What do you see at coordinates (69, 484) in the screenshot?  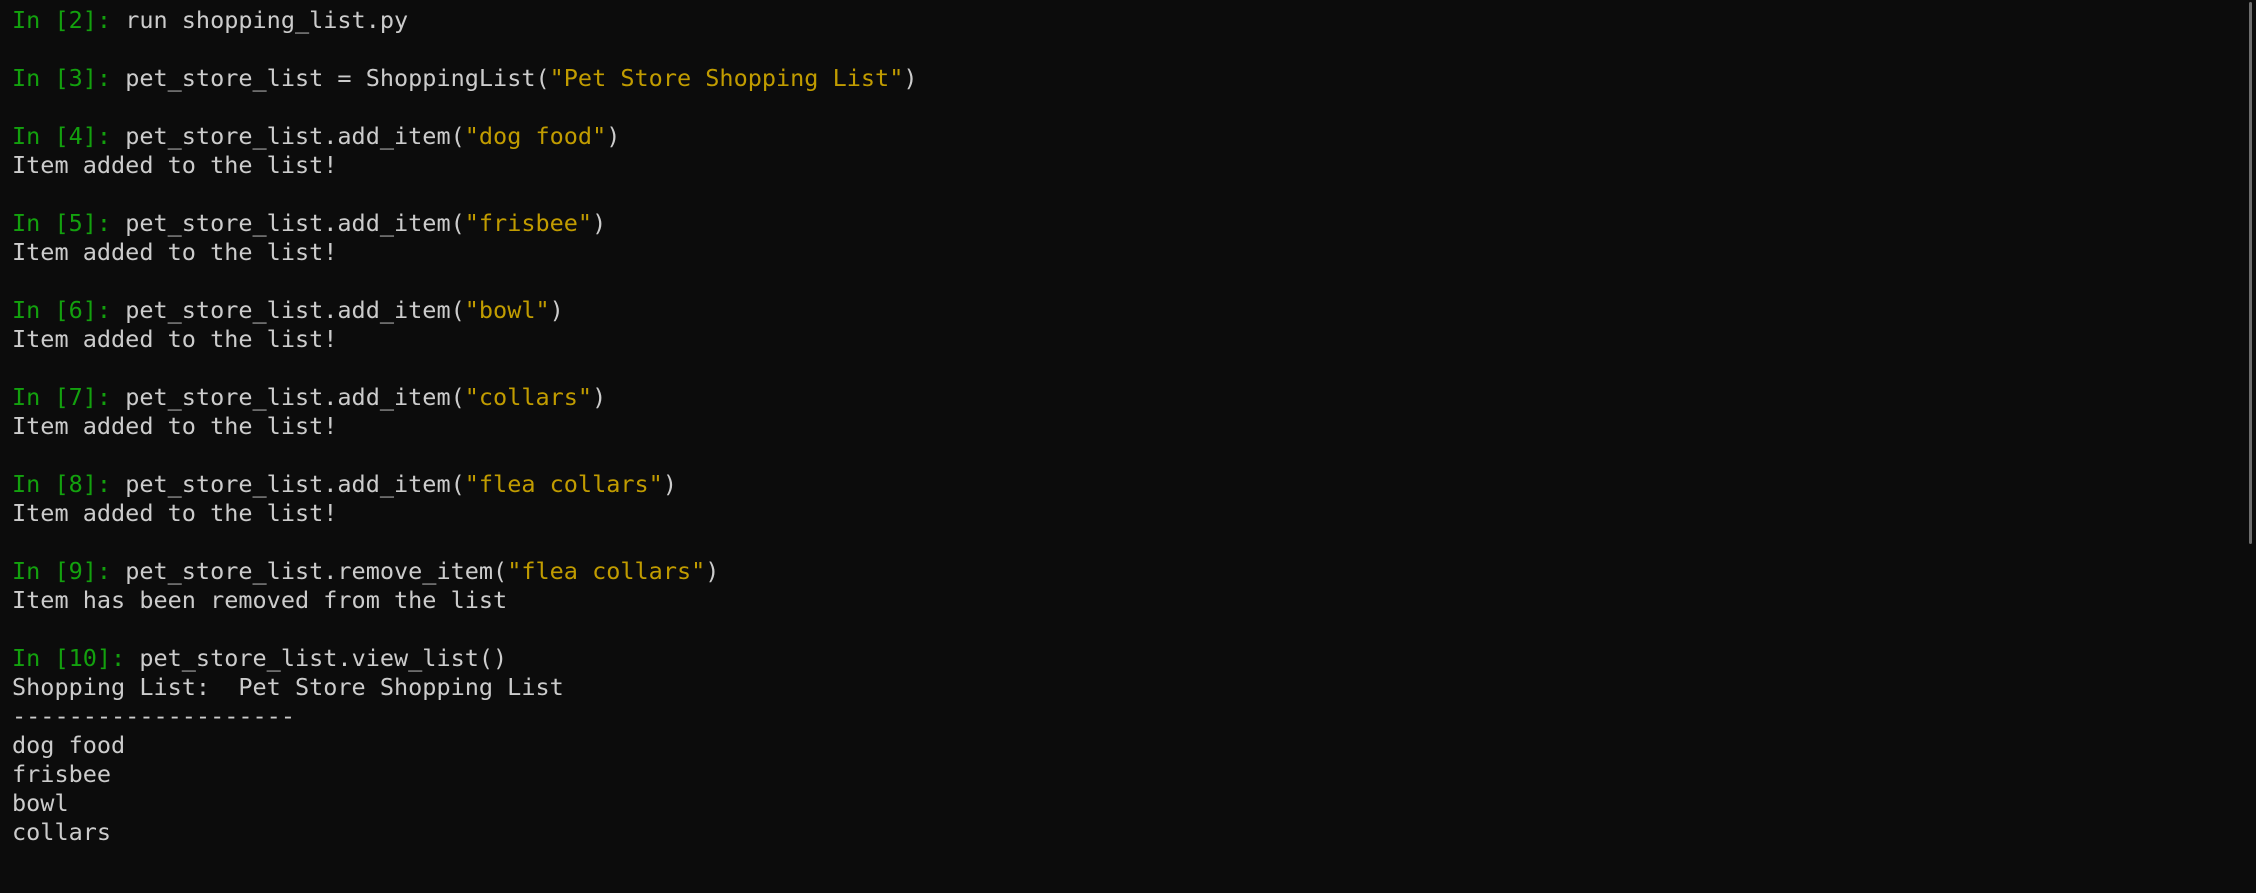 I see `input-prompt: In [8]:` at bounding box center [69, 484].